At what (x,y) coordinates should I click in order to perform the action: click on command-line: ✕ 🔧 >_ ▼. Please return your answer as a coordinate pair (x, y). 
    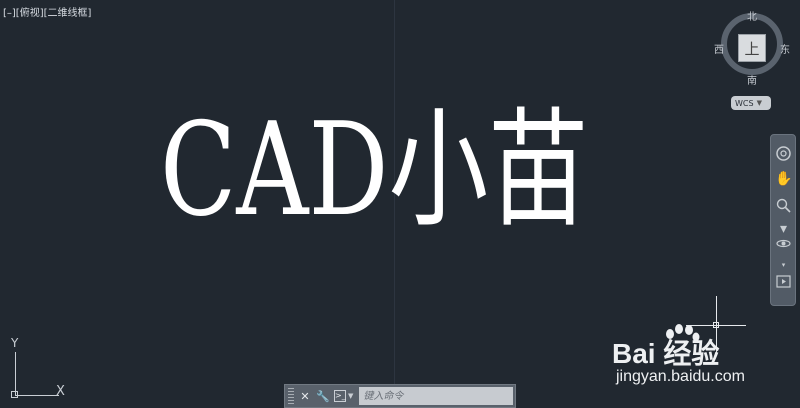
    Looking at the image, I should click on (400, 396).